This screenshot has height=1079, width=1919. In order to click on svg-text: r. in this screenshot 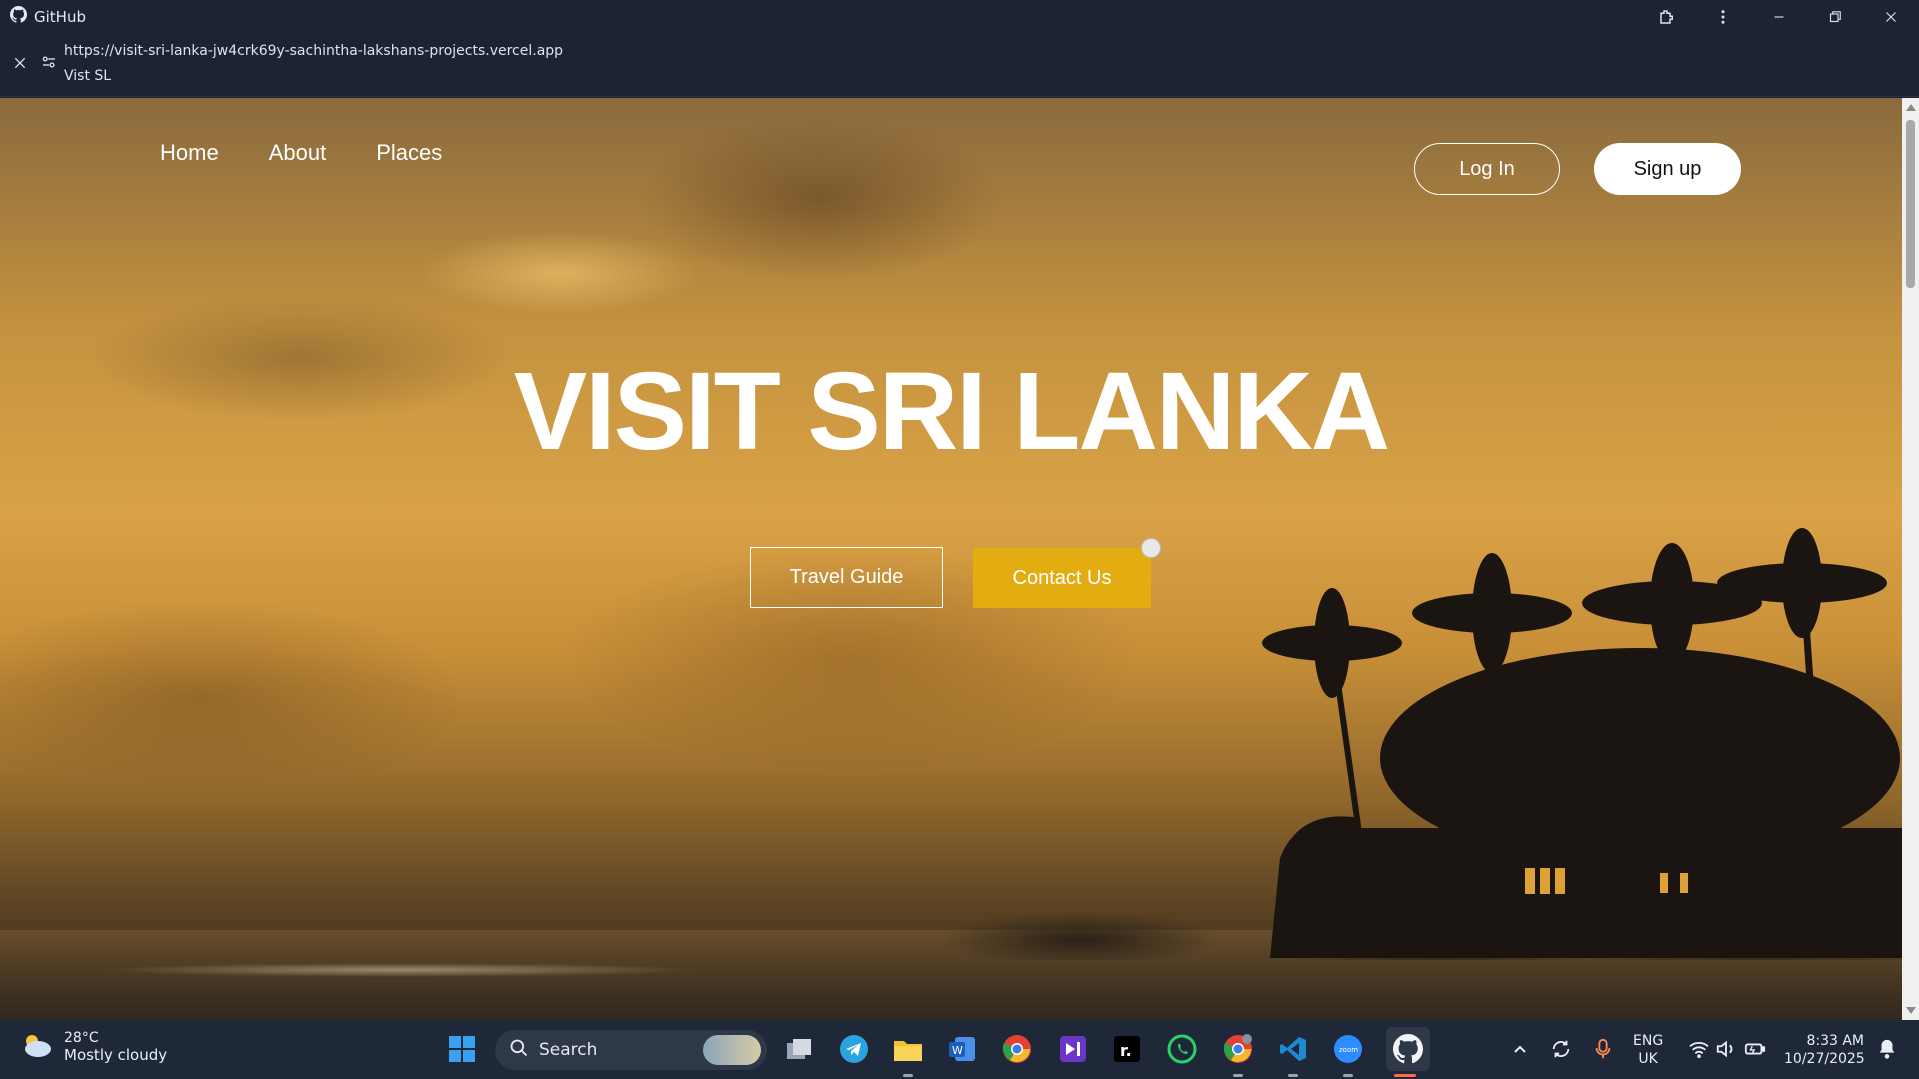, I will do `click(1126, 1050)`.